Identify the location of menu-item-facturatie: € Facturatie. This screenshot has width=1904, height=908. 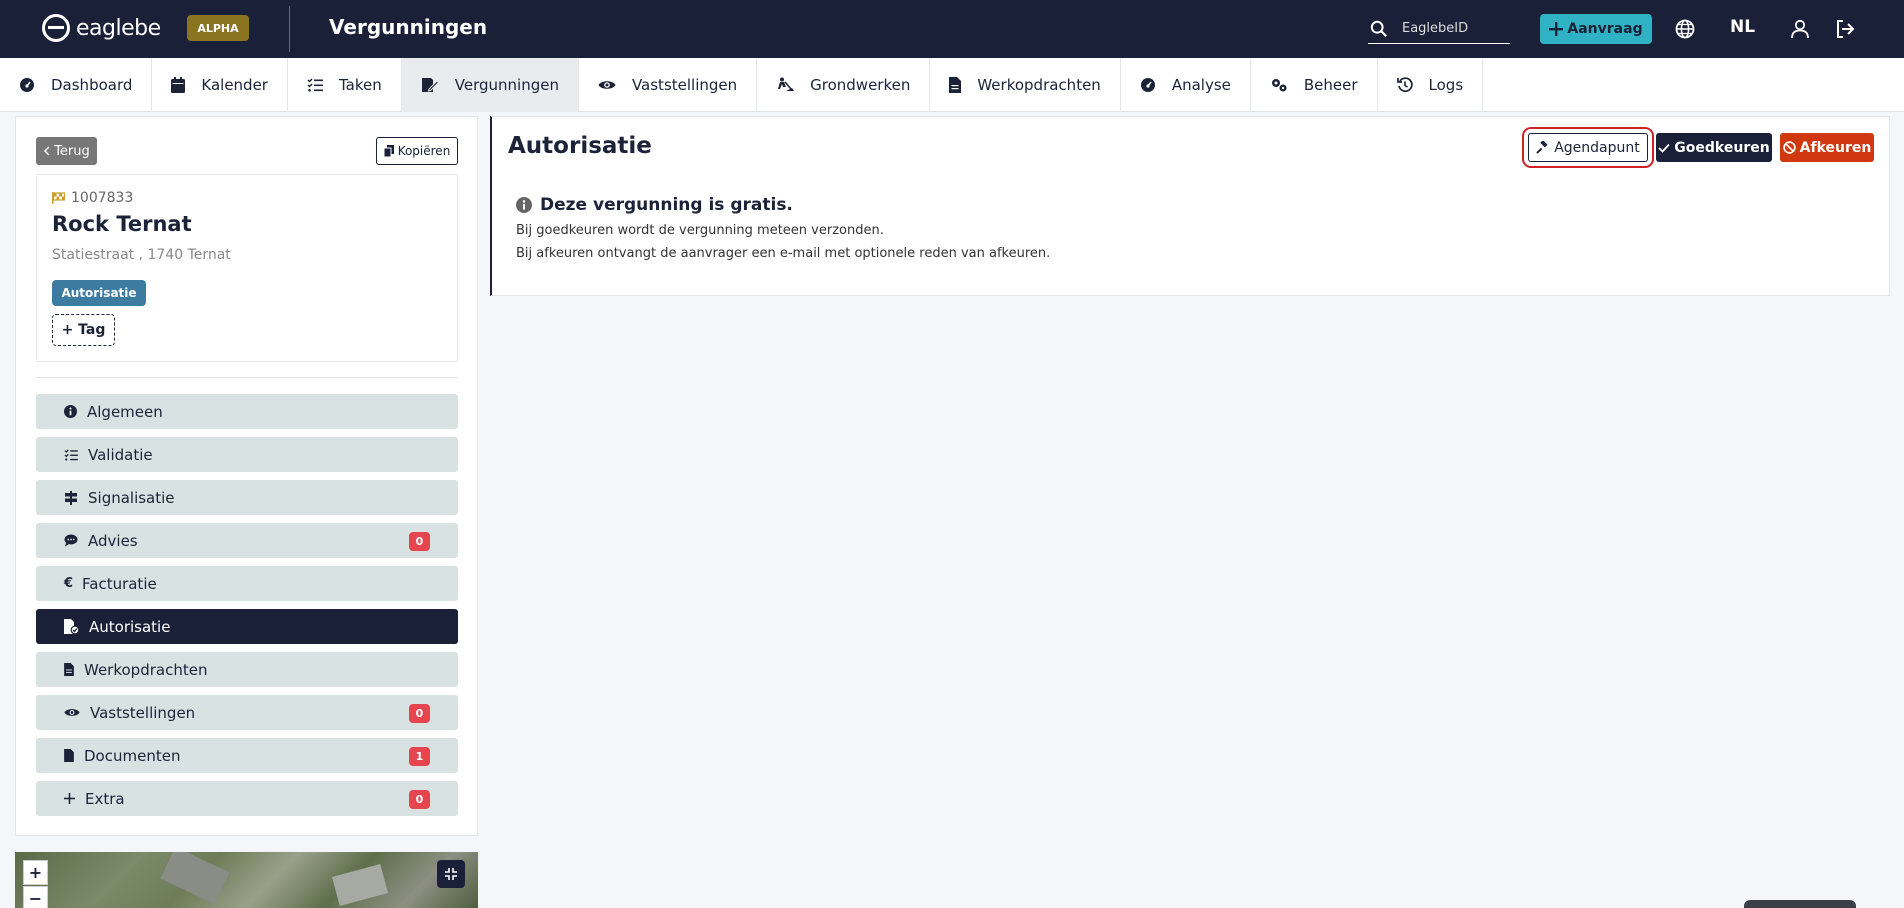
(247, 583).